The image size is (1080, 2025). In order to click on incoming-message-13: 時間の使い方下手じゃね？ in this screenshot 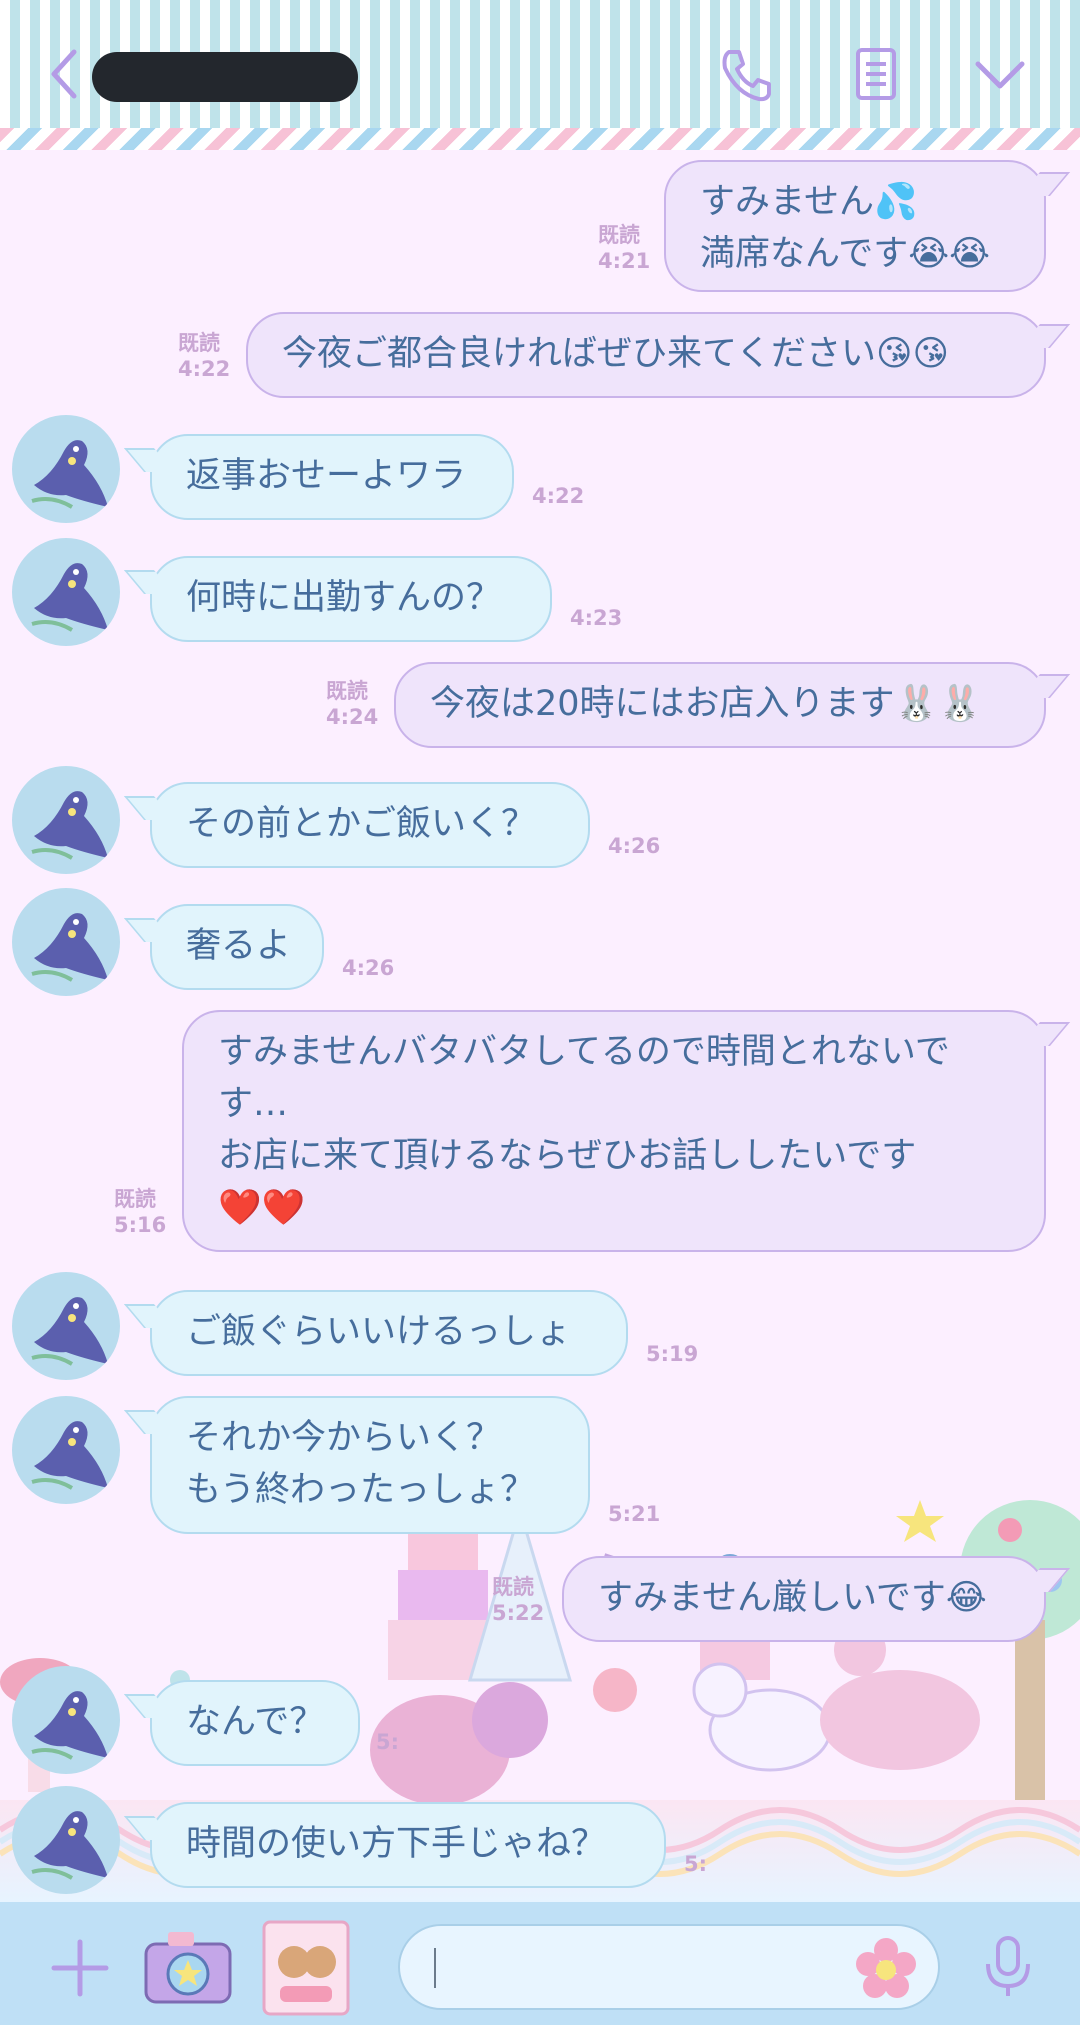, I will do `click(408, 1845)`.